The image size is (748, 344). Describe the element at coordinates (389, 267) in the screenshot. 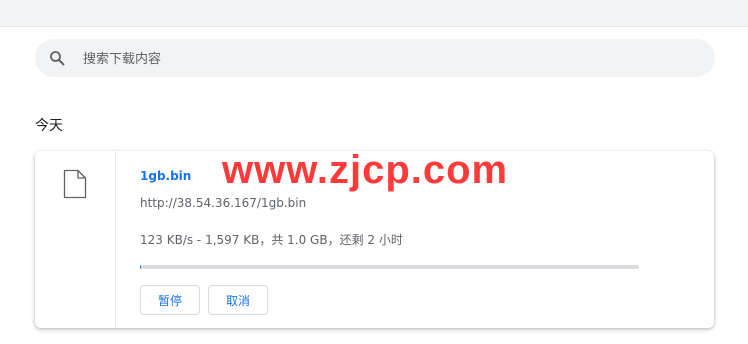

I see `download-progress-bar` at that location.